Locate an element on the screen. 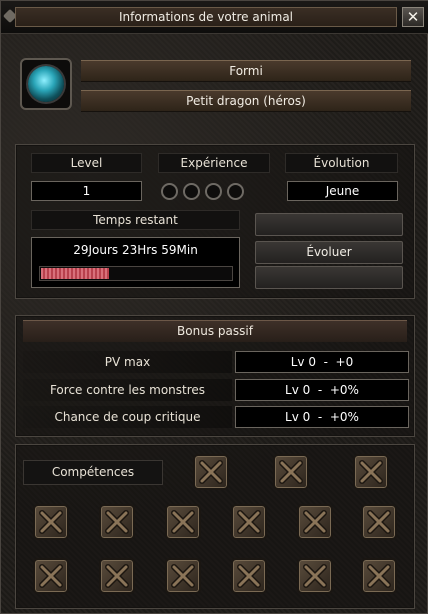  level-header: Level is located at coordinates (86, 163).